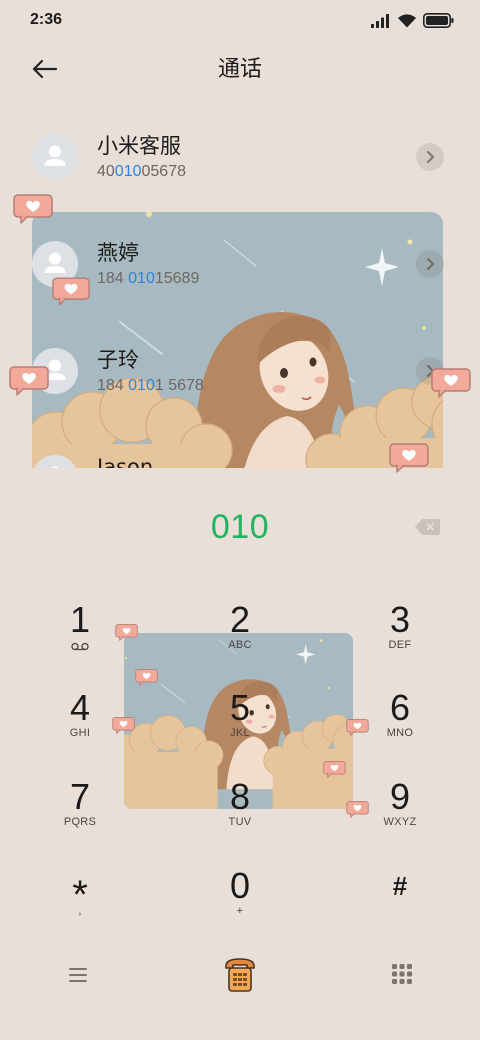 The image size is (480, 1040). I want to click on number-part: 40, so click(106, 171).